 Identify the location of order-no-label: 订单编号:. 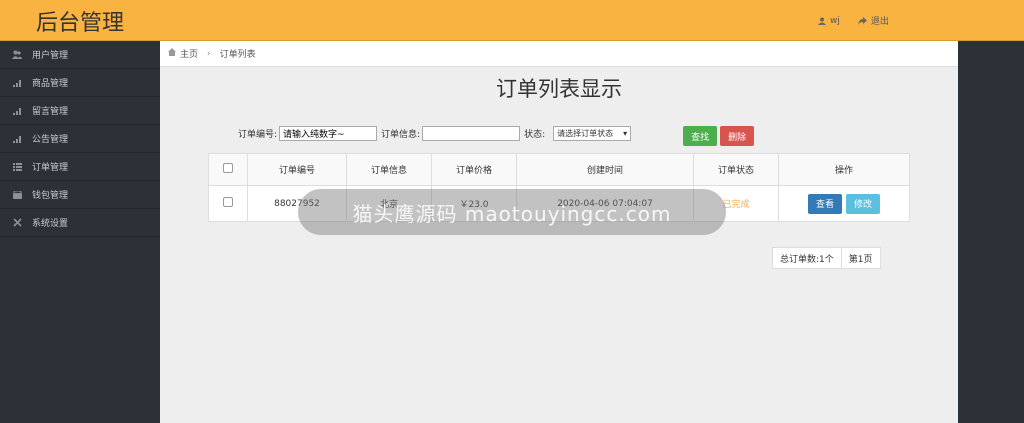
(258, 134).